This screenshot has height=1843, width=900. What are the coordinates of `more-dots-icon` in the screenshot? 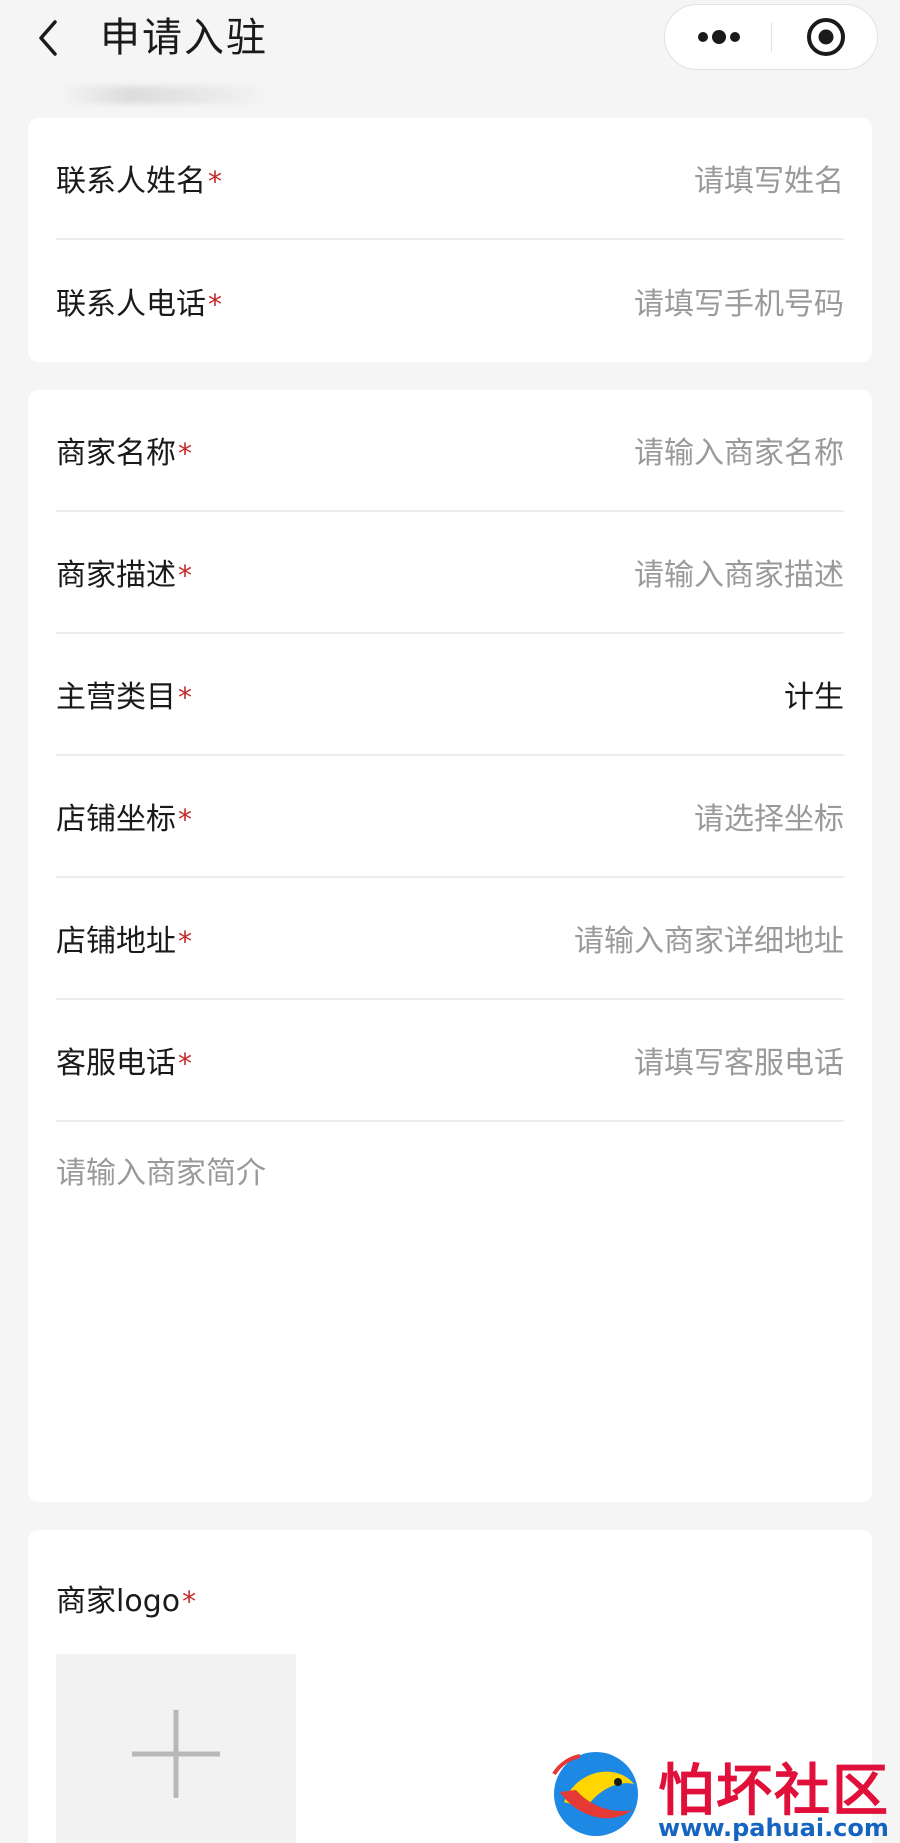 It's located at (718, 37).